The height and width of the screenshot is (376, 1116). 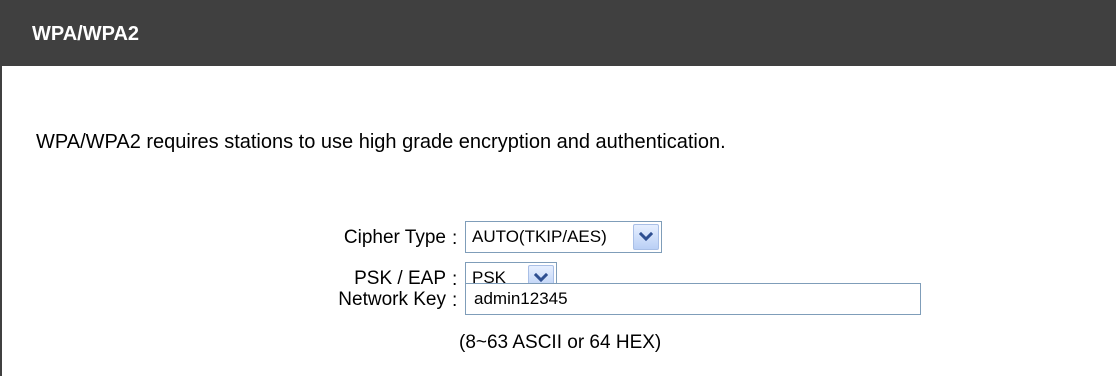 I want to click on network-key-input, so click(x=693, y=299).